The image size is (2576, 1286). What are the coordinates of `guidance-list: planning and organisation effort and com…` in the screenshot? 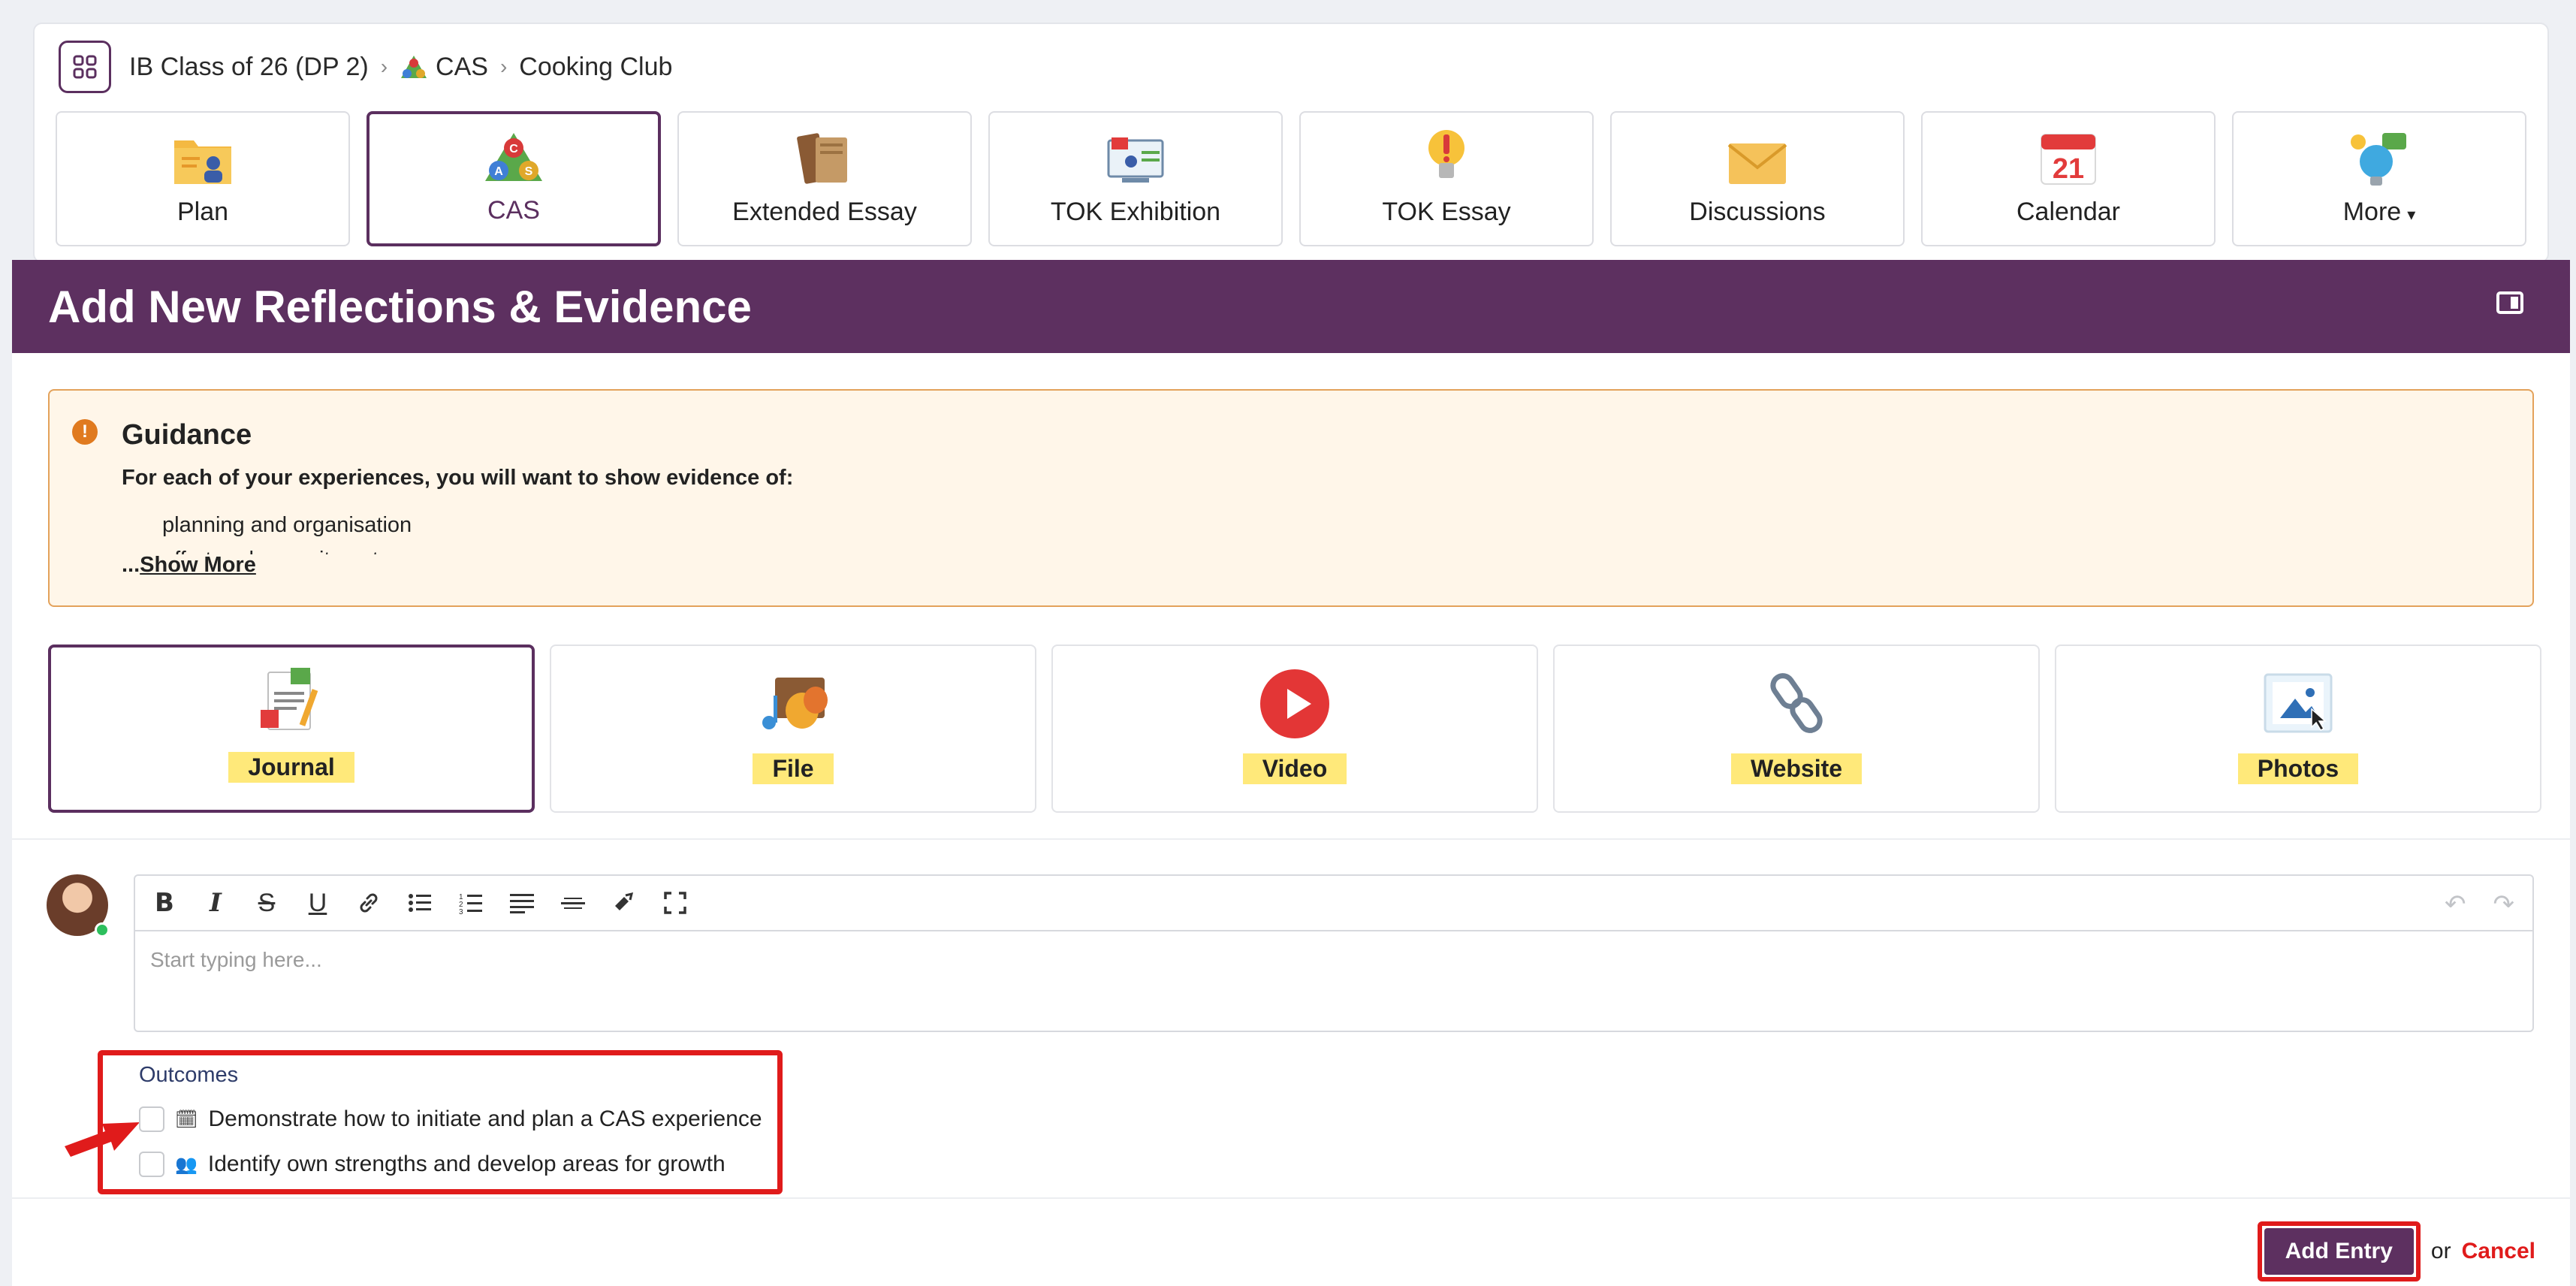 It's located at (287, 531).